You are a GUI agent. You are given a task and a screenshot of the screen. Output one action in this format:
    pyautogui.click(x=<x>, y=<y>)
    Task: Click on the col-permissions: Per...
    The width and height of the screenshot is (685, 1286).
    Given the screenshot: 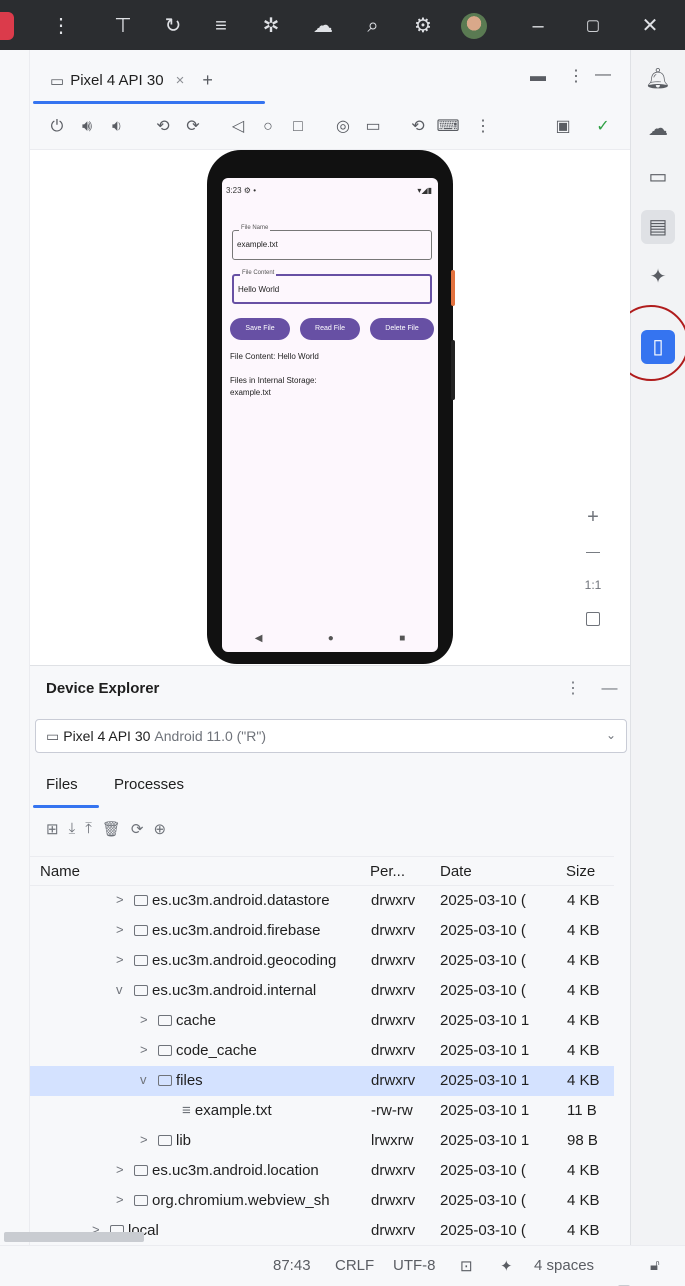 What is the action you would take?
    pyautogui.click(x=387, y=871)
    